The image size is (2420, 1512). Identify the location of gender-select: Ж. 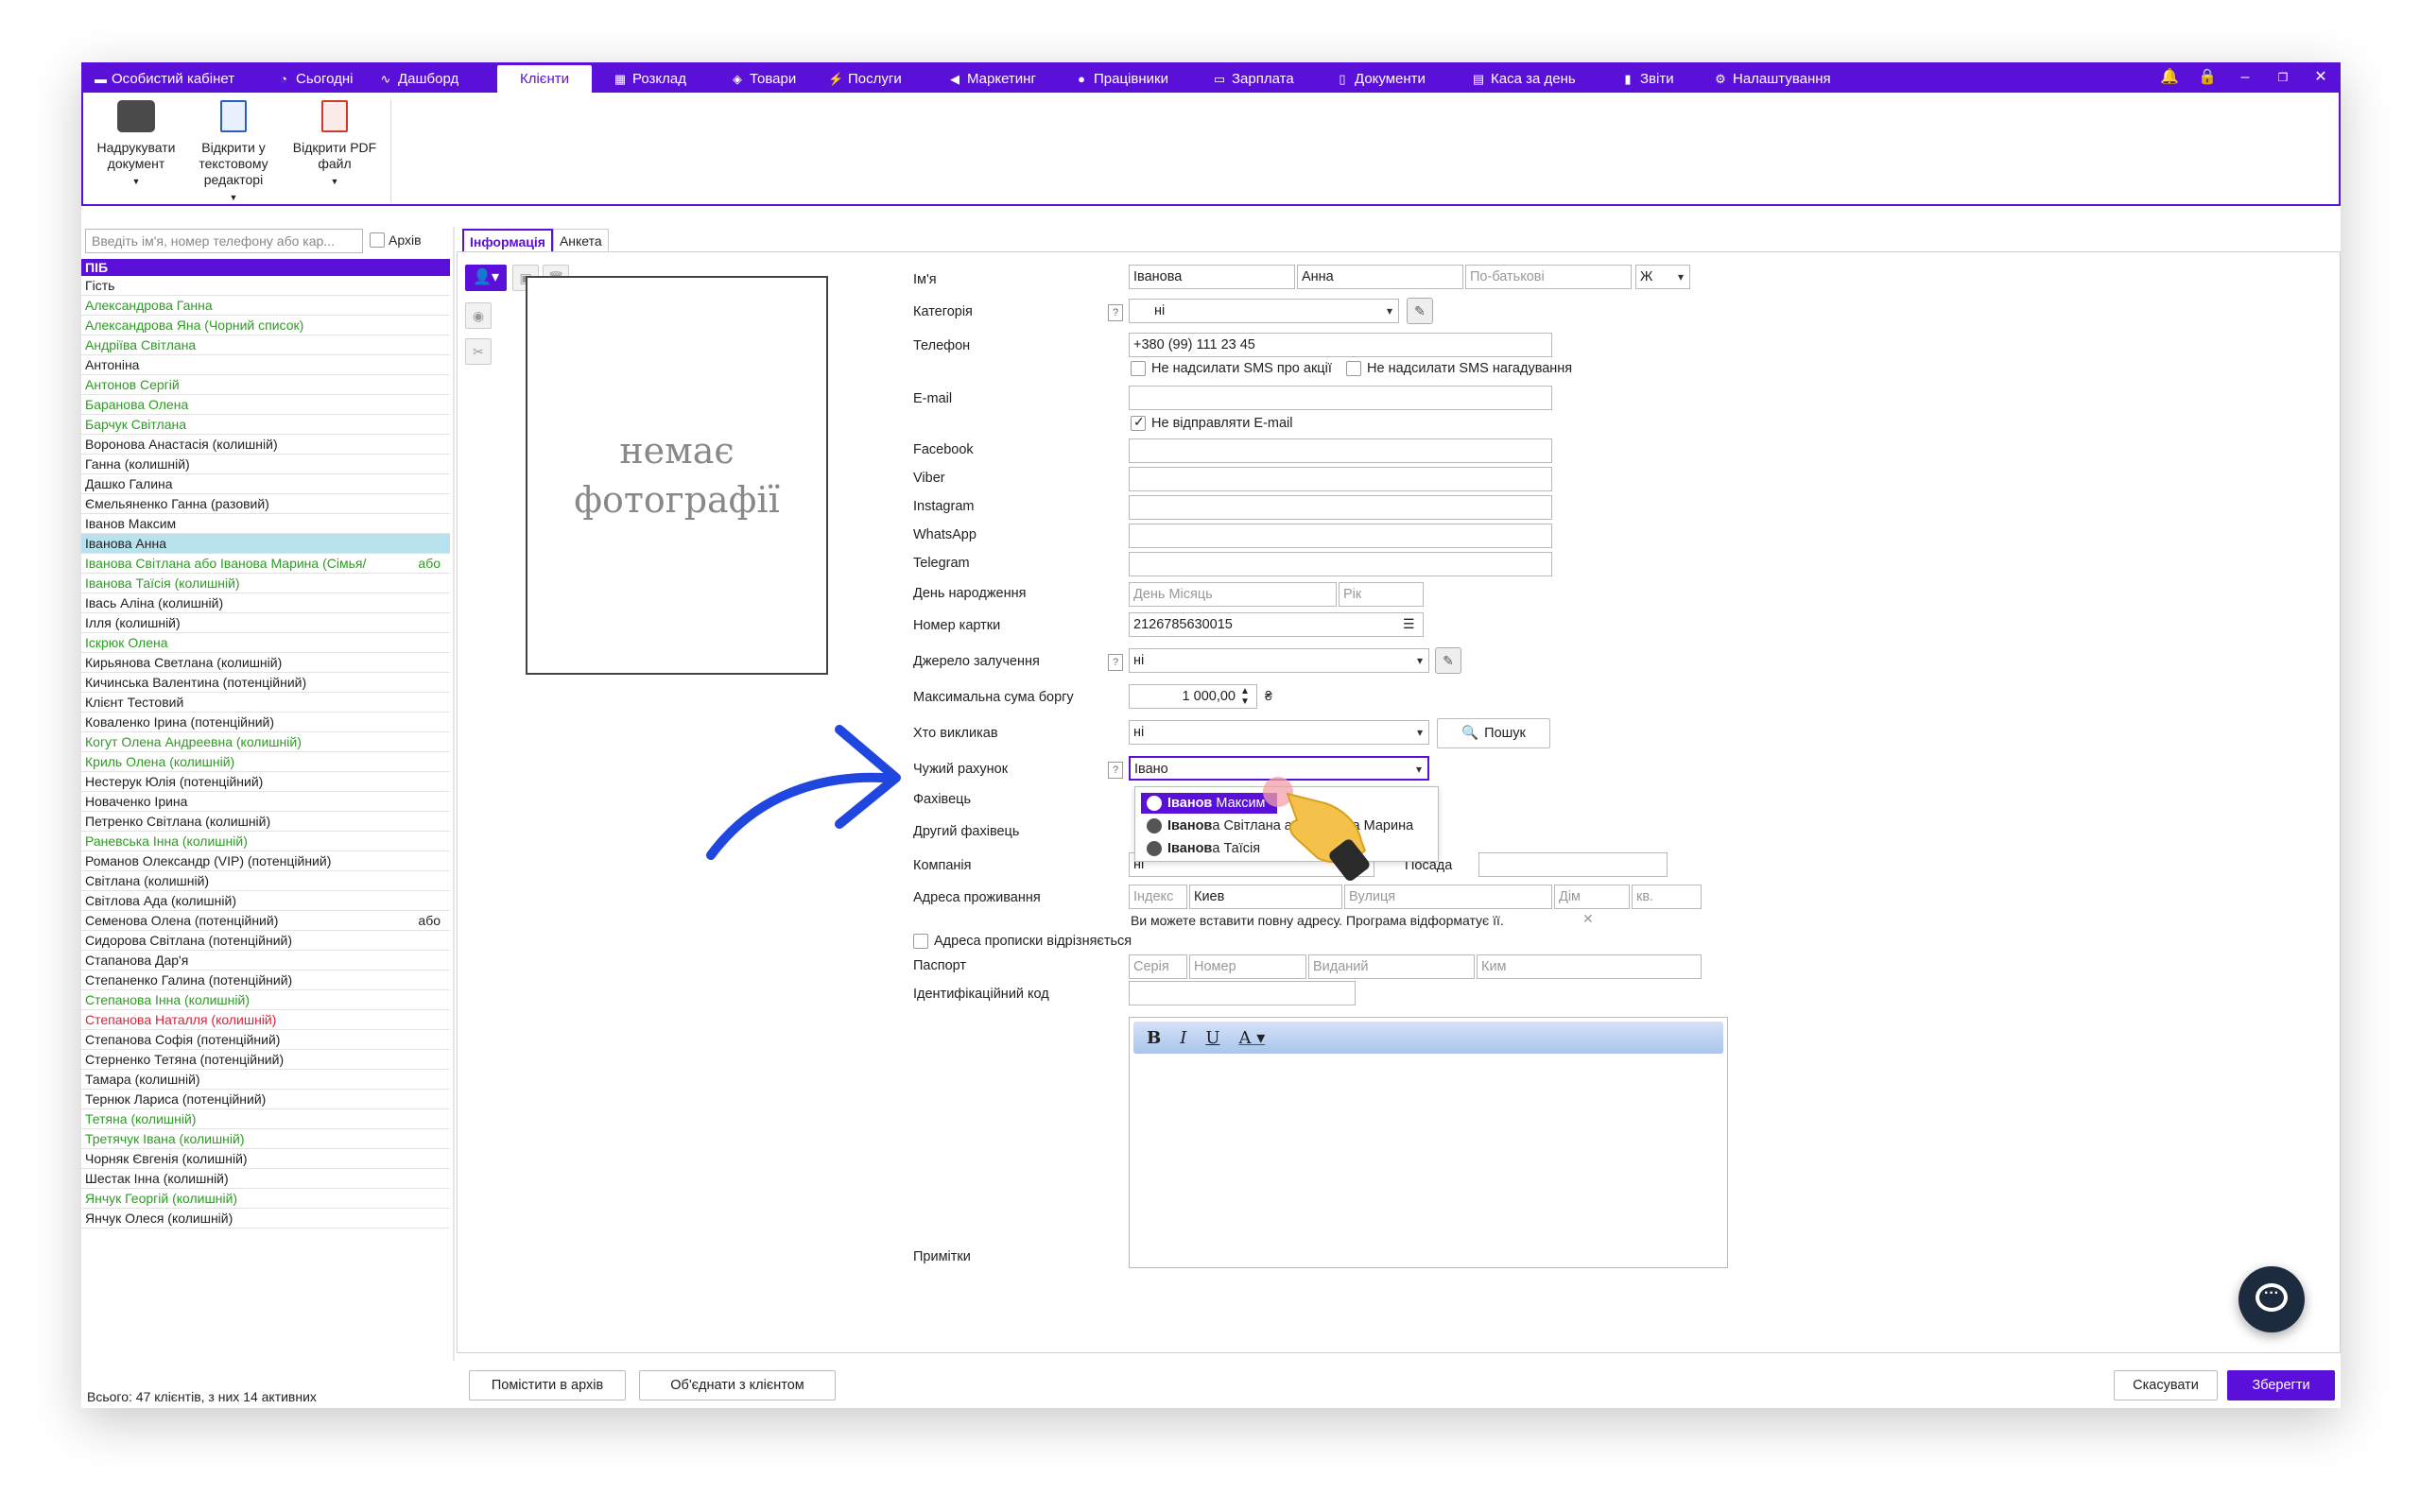
(1662, 277).